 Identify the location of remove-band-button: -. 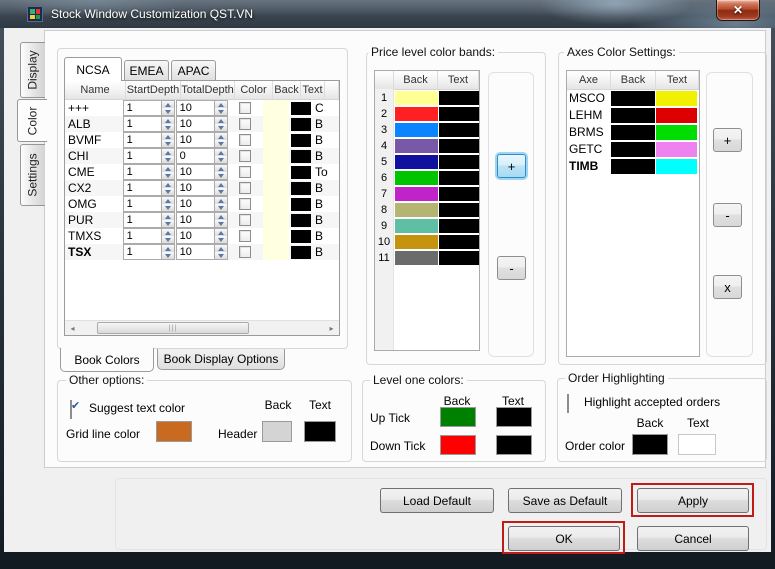
(511, 268).